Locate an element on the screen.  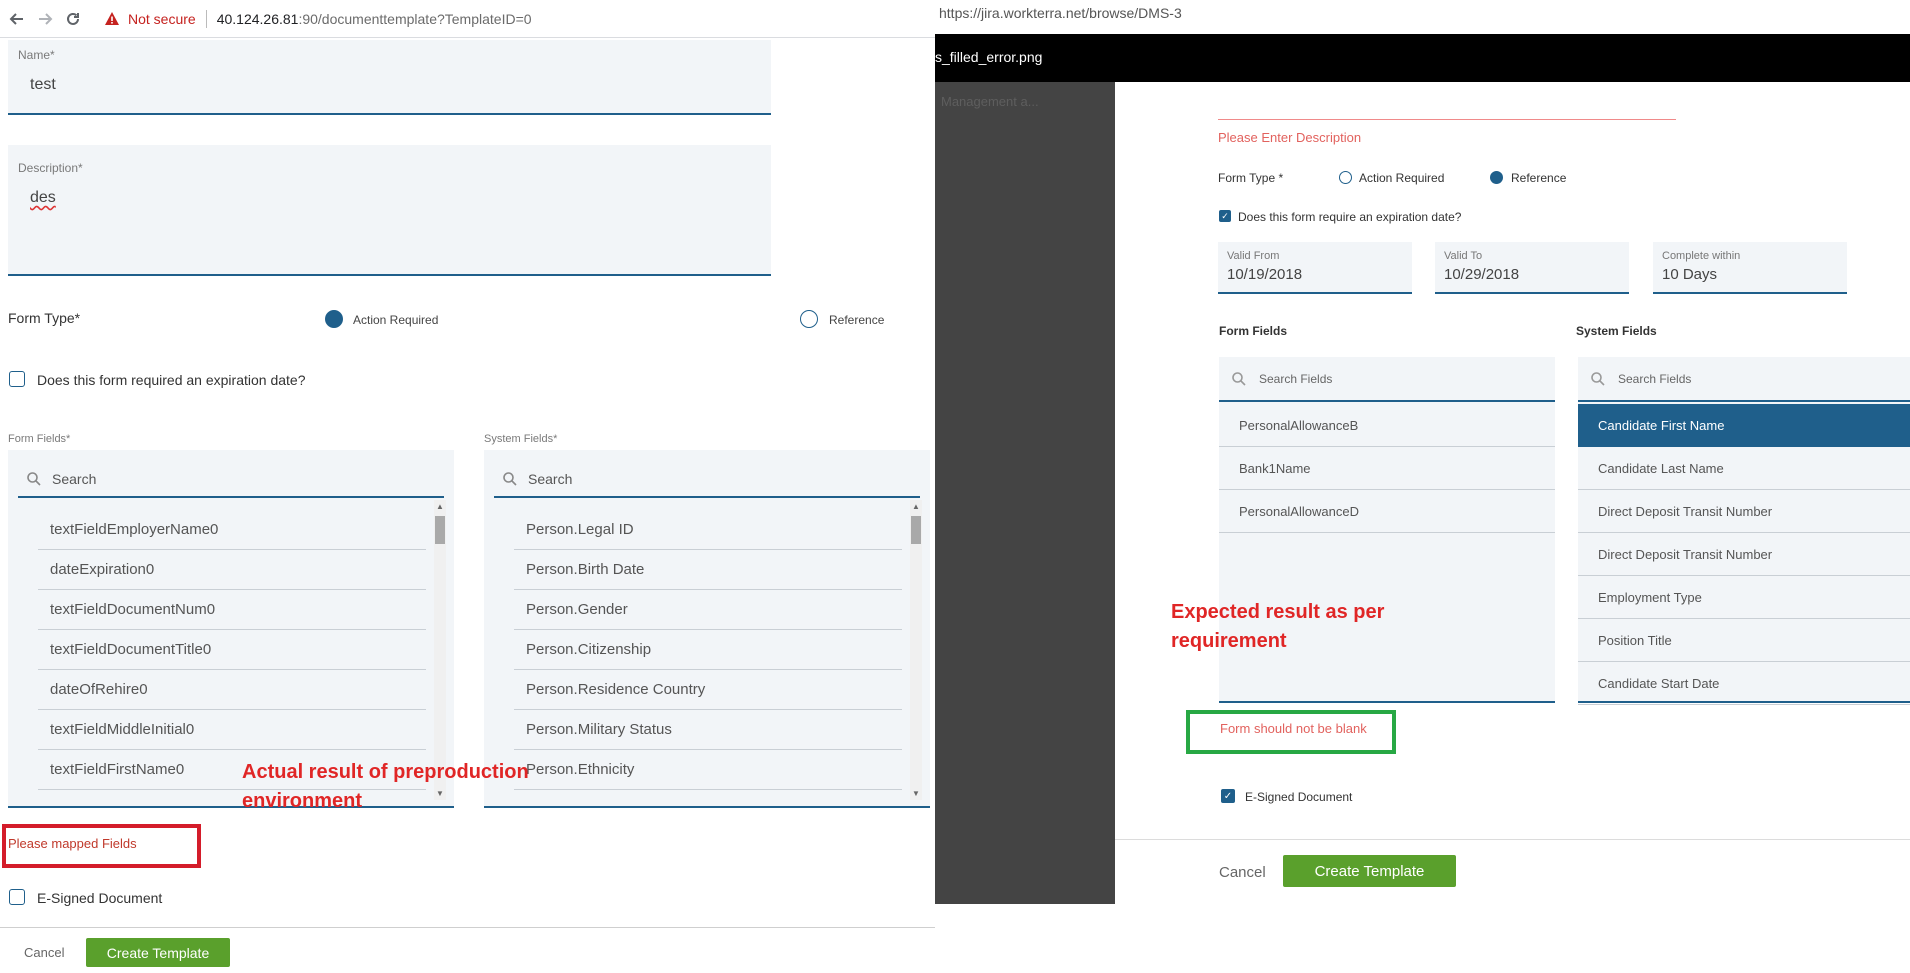
form-blank-error: Form should not be blank is located at coordinates (1293, 728).